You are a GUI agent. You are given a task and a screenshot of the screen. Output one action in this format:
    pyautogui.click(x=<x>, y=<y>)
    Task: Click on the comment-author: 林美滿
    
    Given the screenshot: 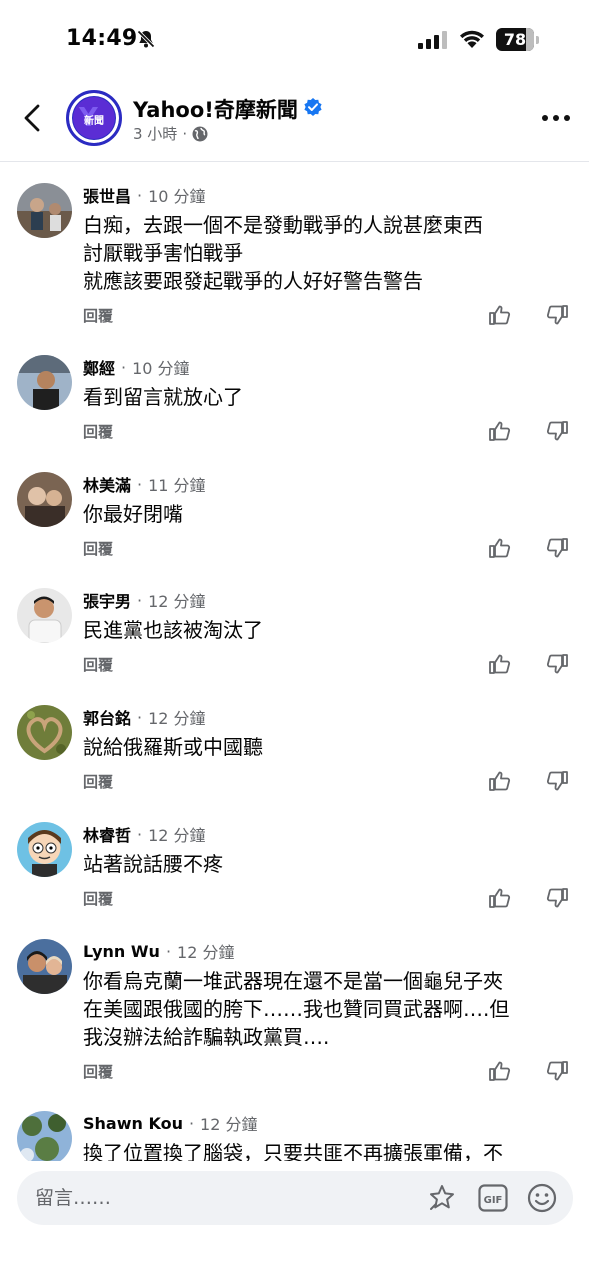 What is the action you would take?
    pyautogui.click(x=107, y=484)
    